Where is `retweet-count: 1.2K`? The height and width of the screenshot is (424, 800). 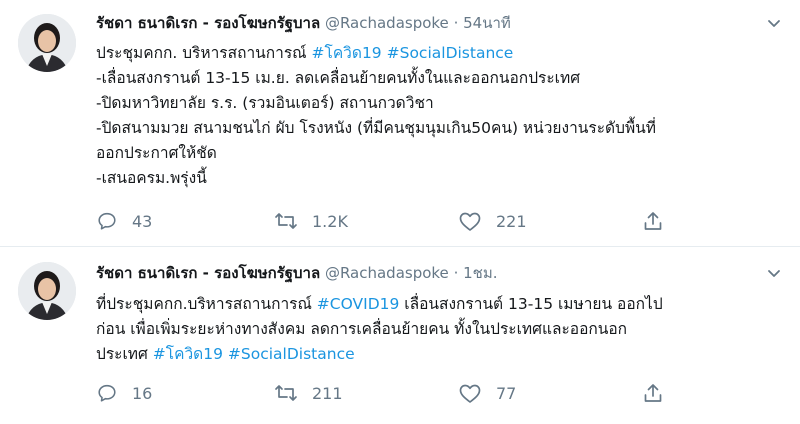
retweet-count: 1.2K is located at coordinates (330, 221).